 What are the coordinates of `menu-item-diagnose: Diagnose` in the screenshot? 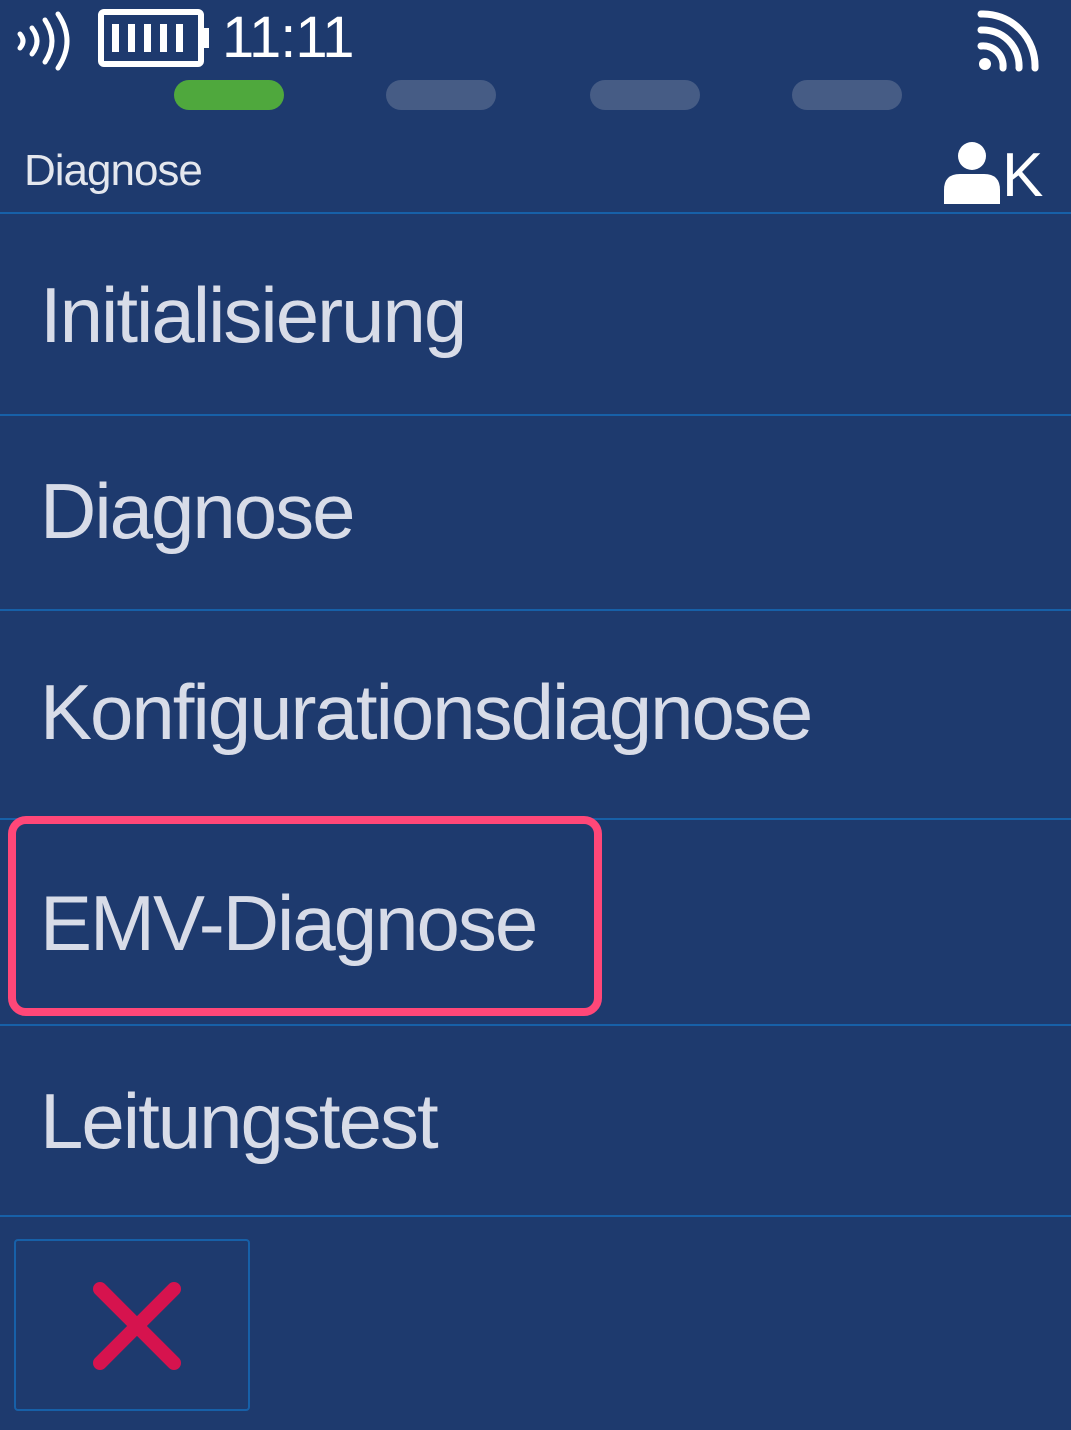 It's located at (535, 513).